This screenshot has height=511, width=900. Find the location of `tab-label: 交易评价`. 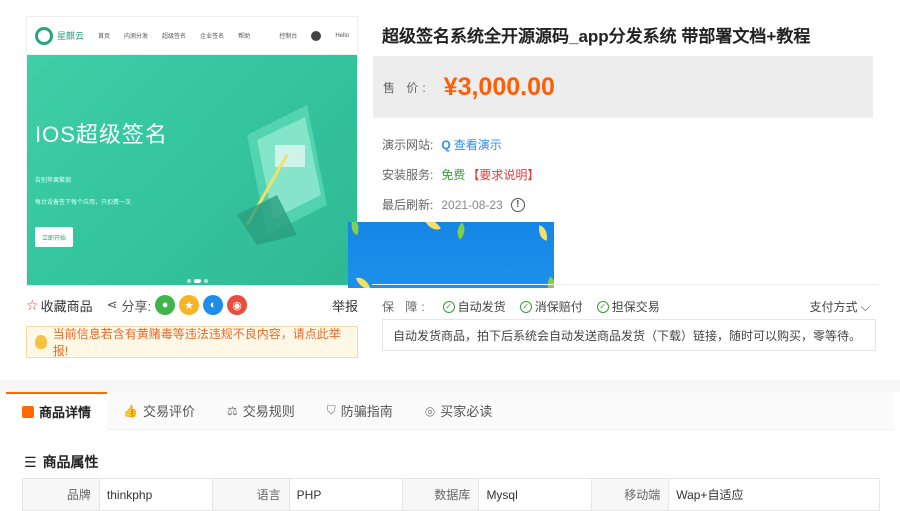

tab-label: 交易评价 is located at coordinates (168, 411).